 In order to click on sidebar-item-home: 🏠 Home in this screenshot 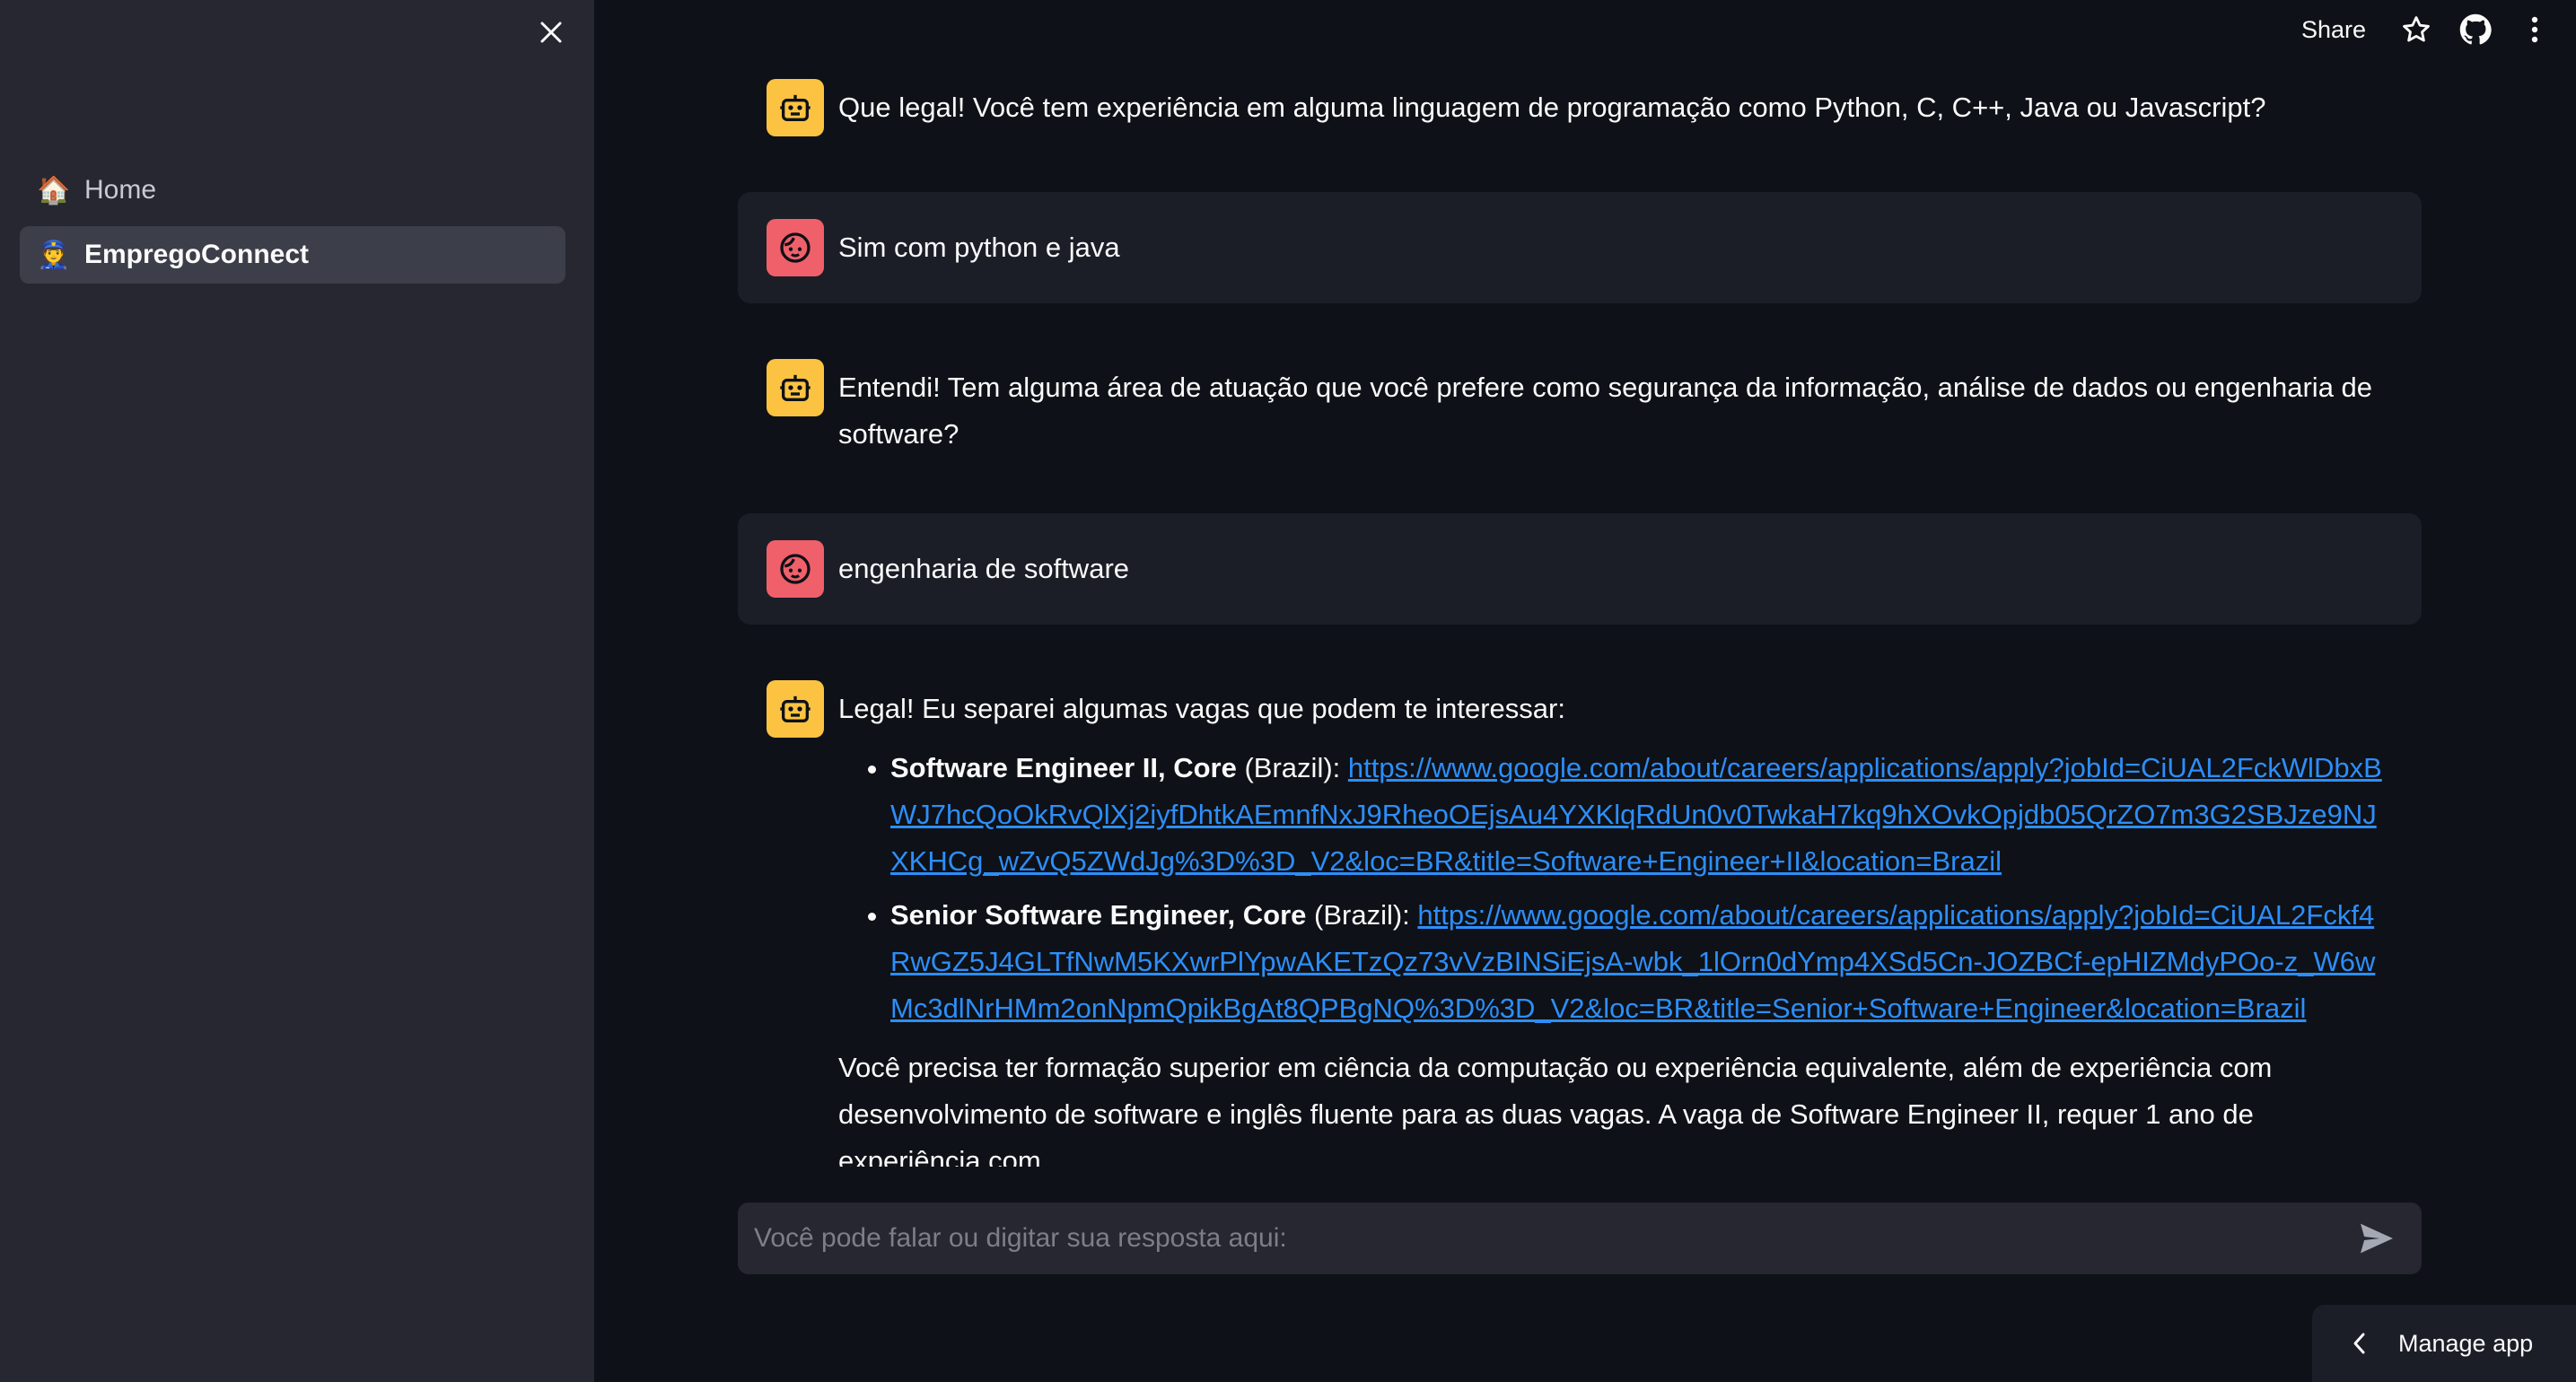, I will do `click(292, 190)`.